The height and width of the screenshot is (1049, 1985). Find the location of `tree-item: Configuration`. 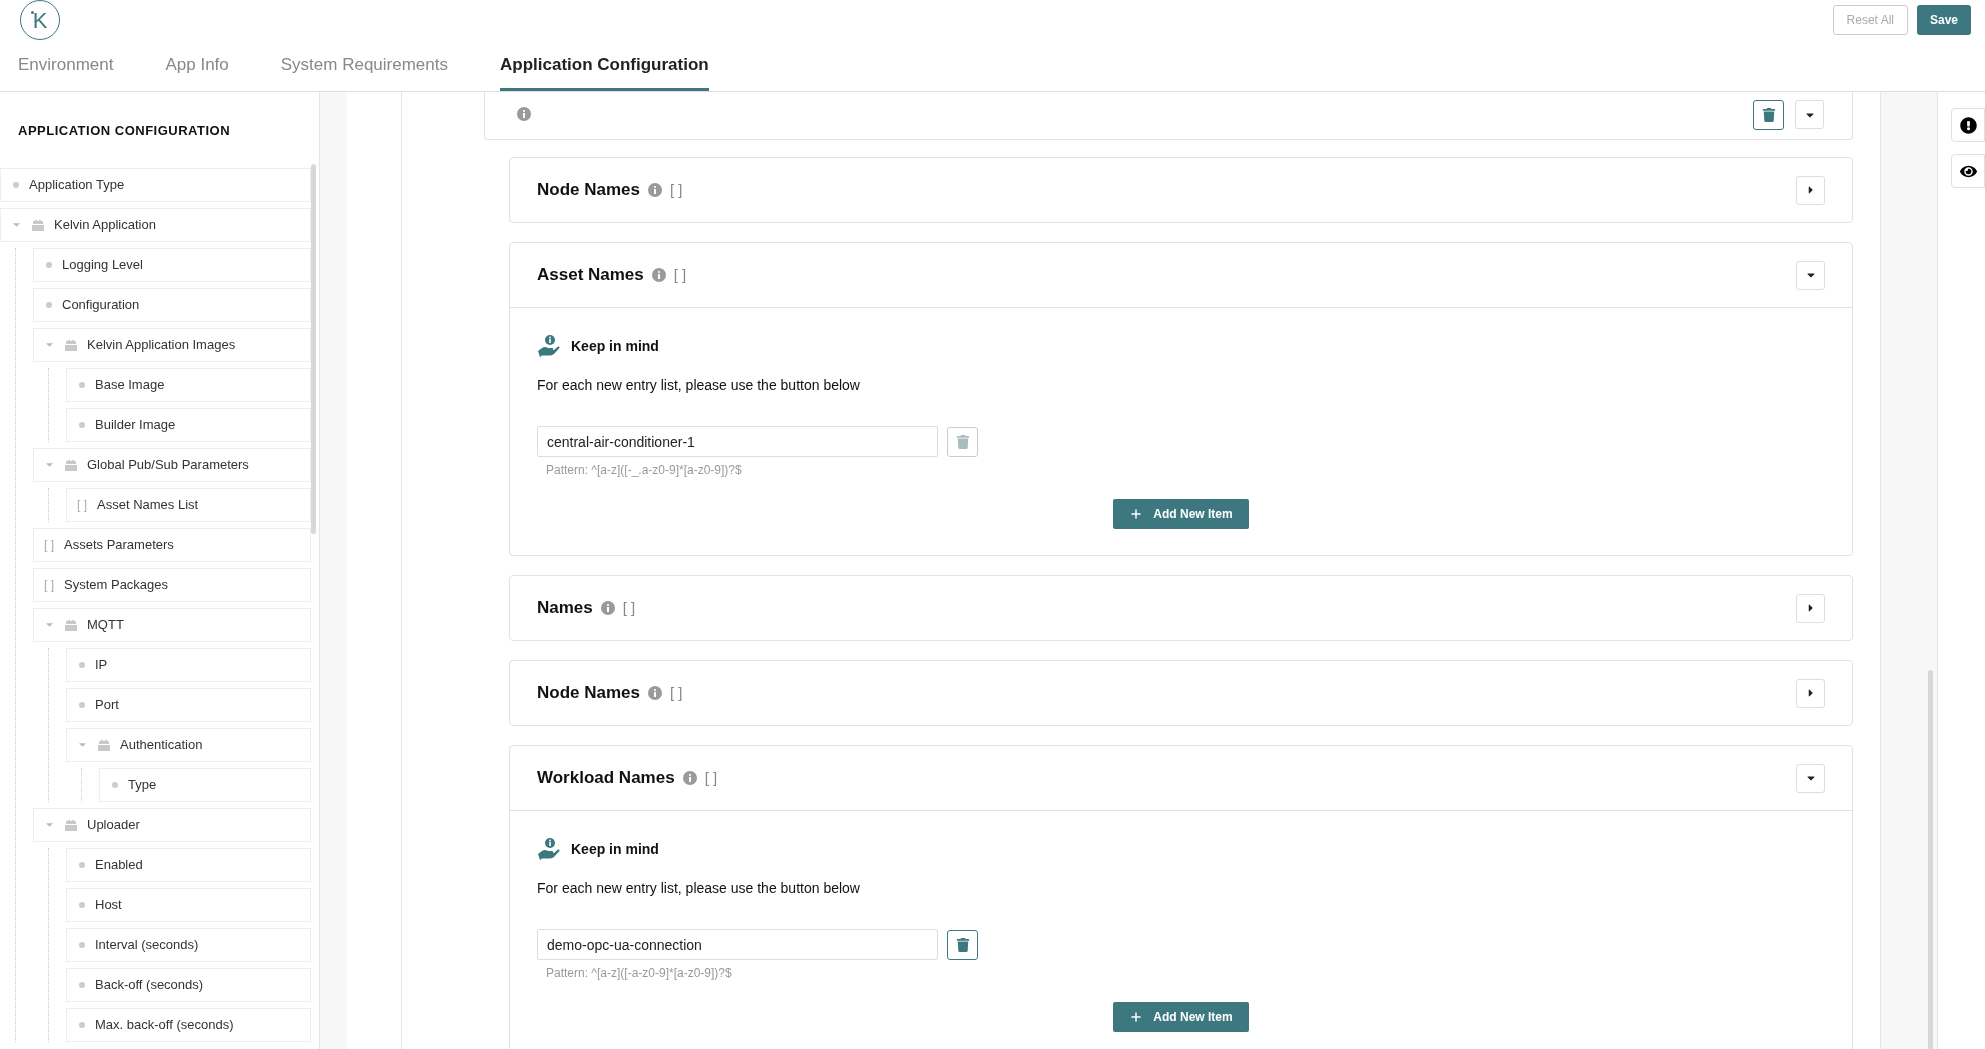

tree-item: Configuration is located at coordinates (172, 304).